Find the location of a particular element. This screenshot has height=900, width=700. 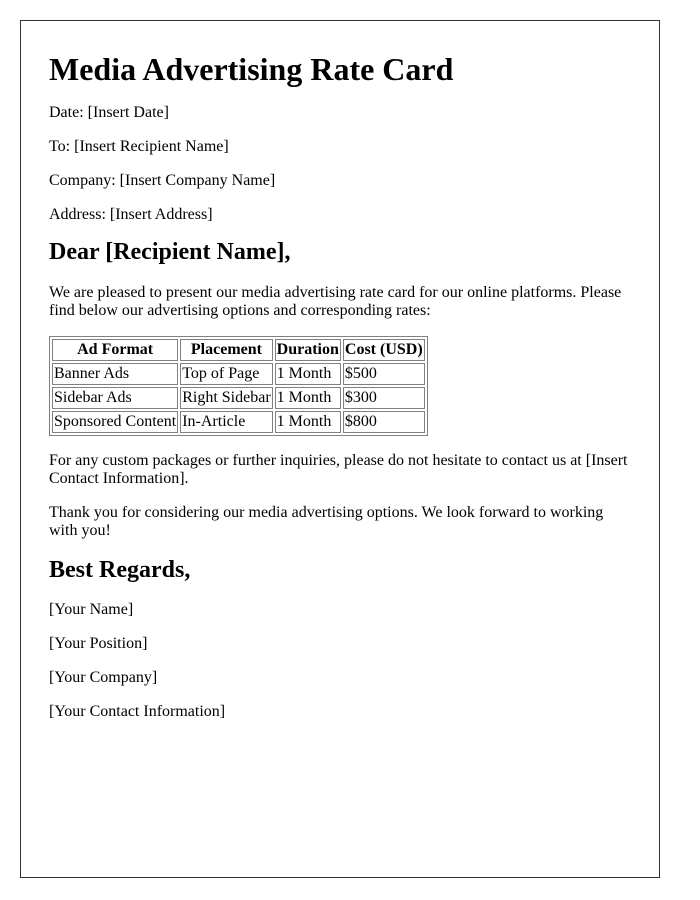

signature-company: [Your Company] is located at coordinates (103, 677).